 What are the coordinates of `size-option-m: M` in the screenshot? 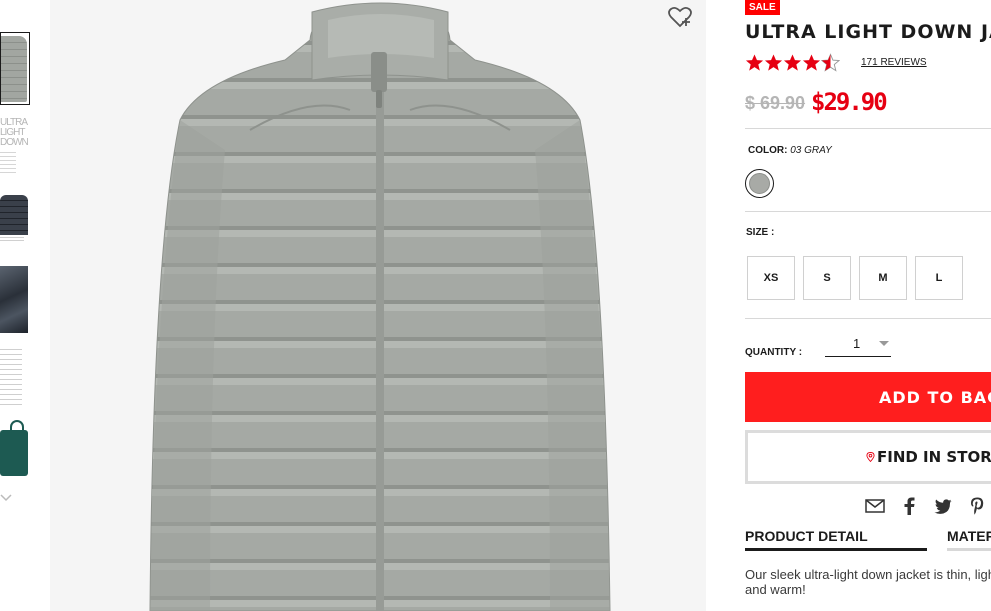 It's located at (883, 278).